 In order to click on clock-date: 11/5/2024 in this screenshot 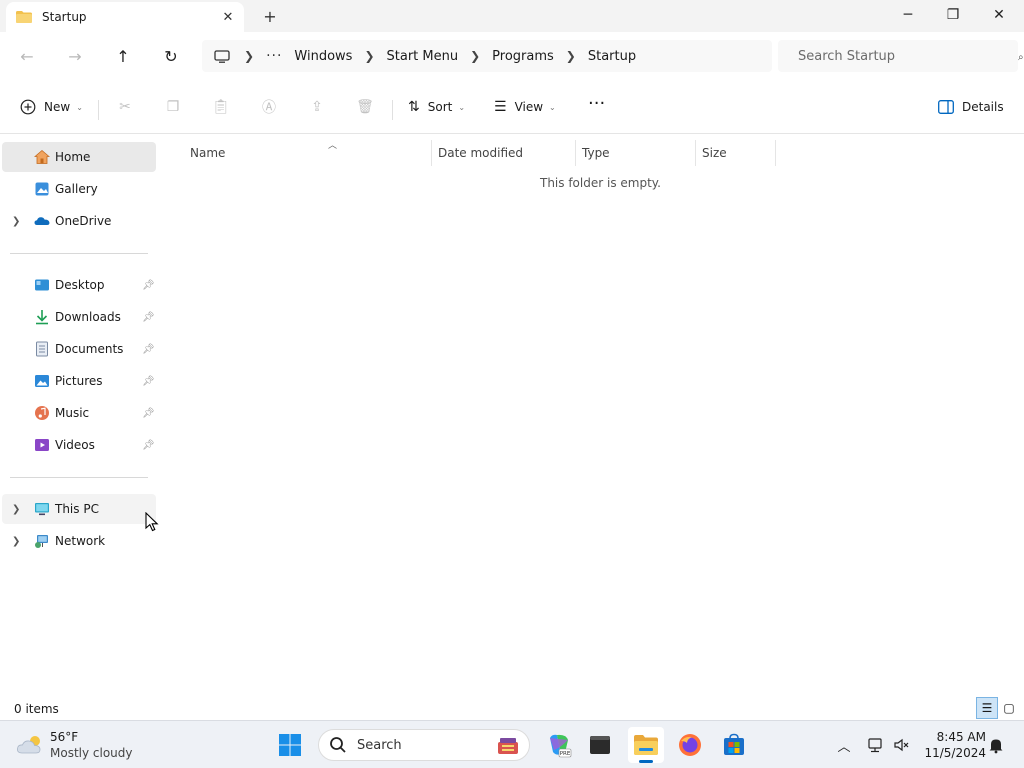, I will do `click(955, 753)`.